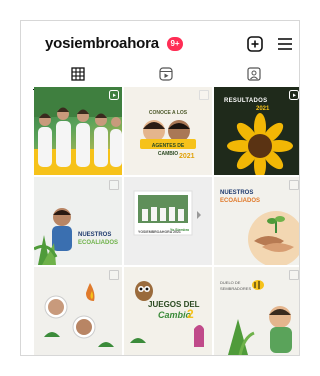  I want to click on profile-tabs, so click(160, 77).